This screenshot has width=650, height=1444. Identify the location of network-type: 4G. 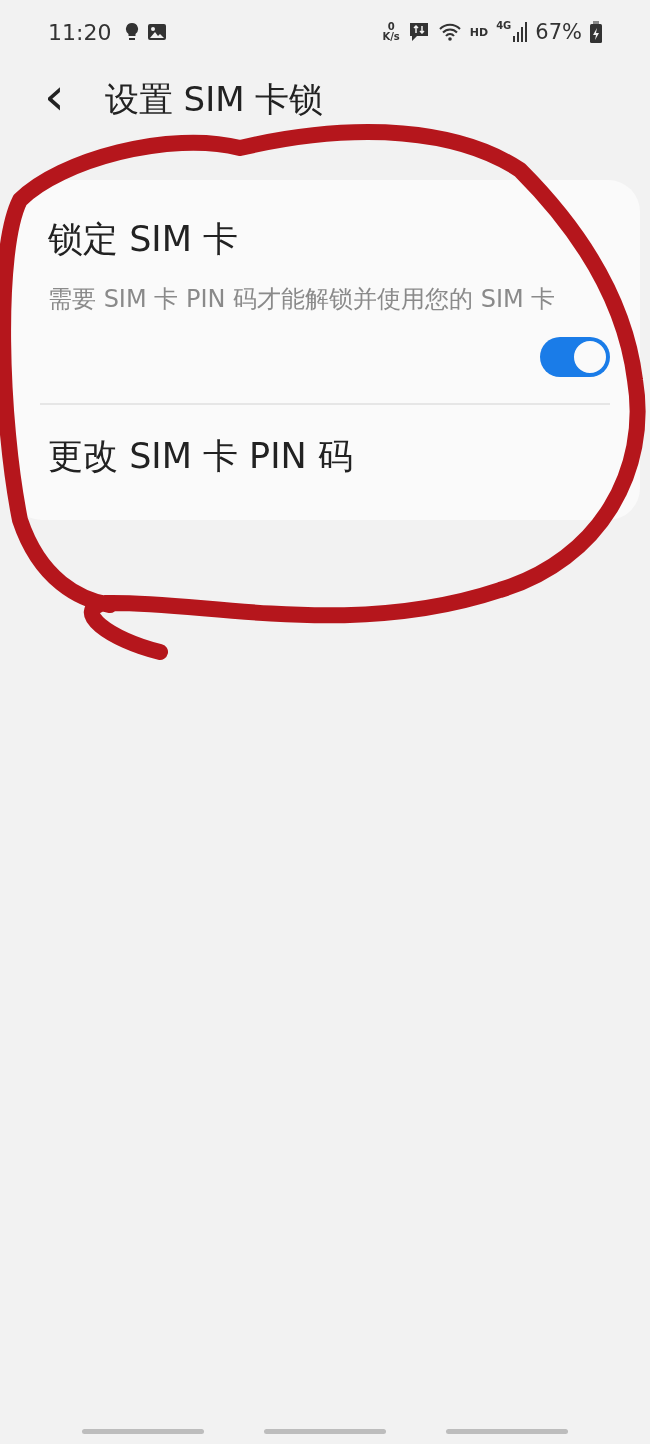
(504, 25).